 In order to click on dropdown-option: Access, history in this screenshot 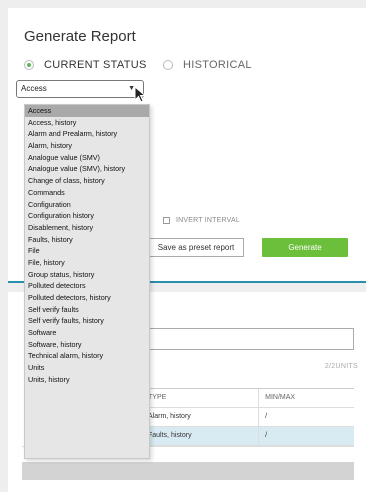, I will do `click(87, 123)`.